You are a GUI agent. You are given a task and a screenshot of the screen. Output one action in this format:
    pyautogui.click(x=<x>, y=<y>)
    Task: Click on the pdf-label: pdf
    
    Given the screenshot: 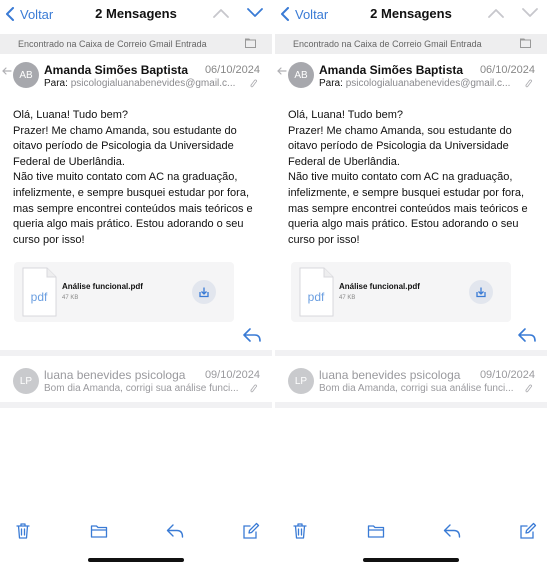 What is the action you would take?
    pyautogui.click(x=316, y=297)
    